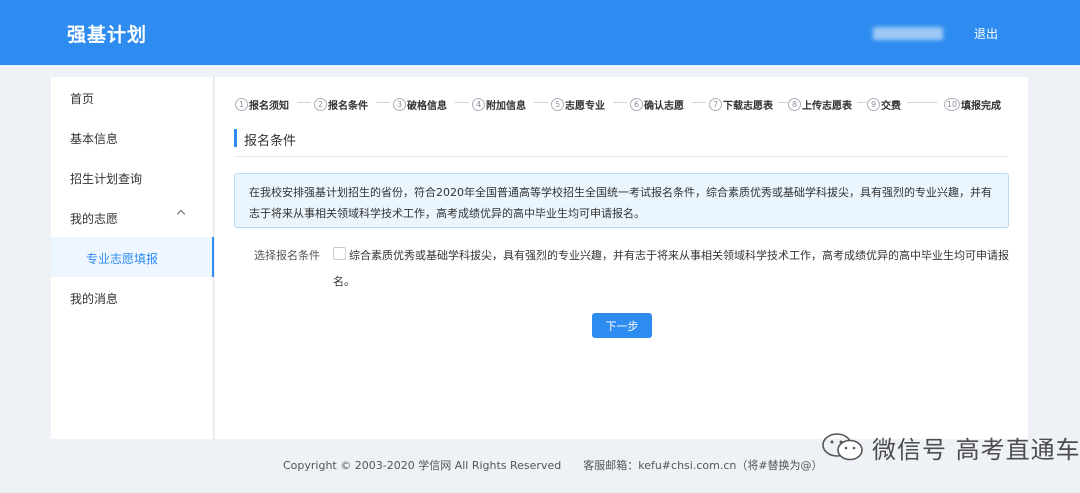 The image size is (1080, 493). What do you see at coordinates (794, 104) in the screenshot?
I see `step-number: 8` at bounding box center [794, 104].